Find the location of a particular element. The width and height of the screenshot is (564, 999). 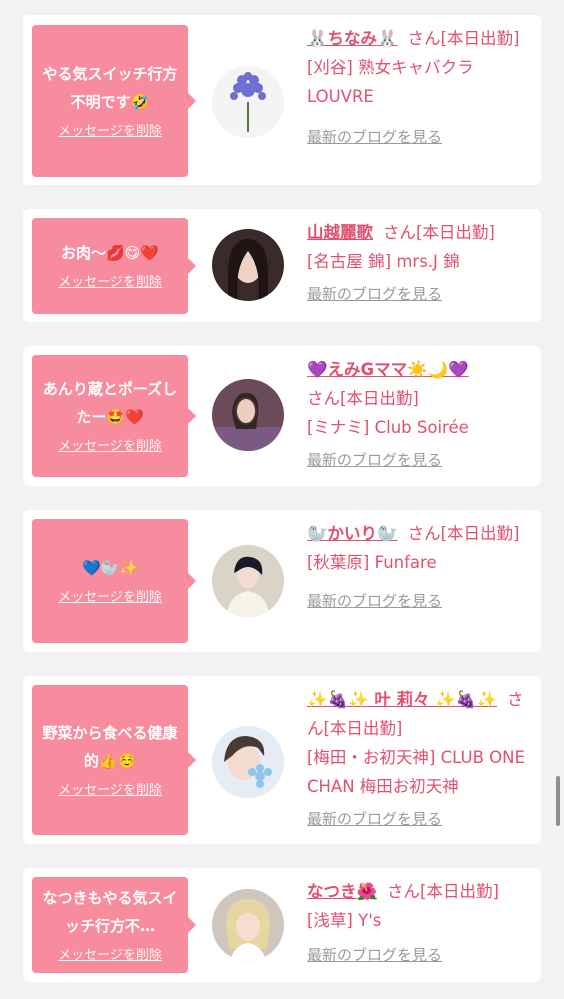

message-bubble: あんり蔵とポーズしたー🤩❤️ メッセージを削除 is located at coordinates (114, 416).